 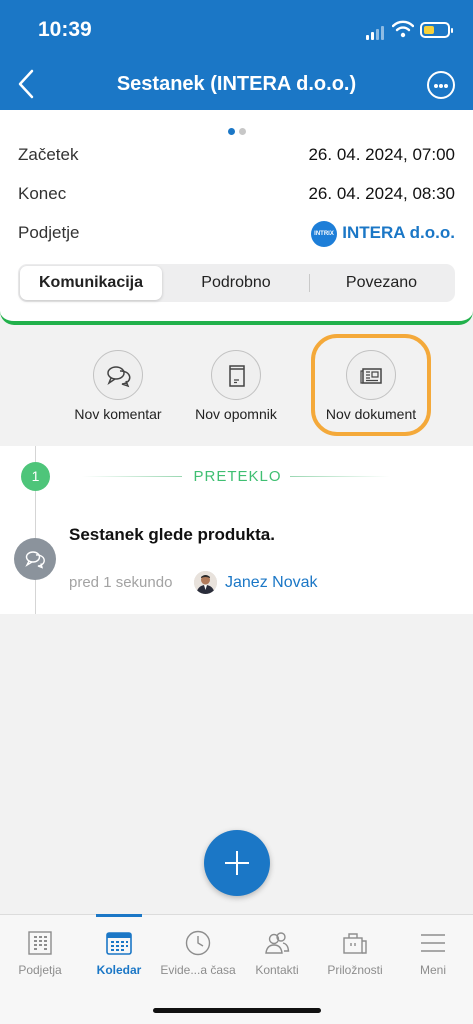 What do you see at coordinates (198, 970) in the screenshot?
I see `tab-label-evidenca: Evide...a časa` at bounding box center [198, 970].